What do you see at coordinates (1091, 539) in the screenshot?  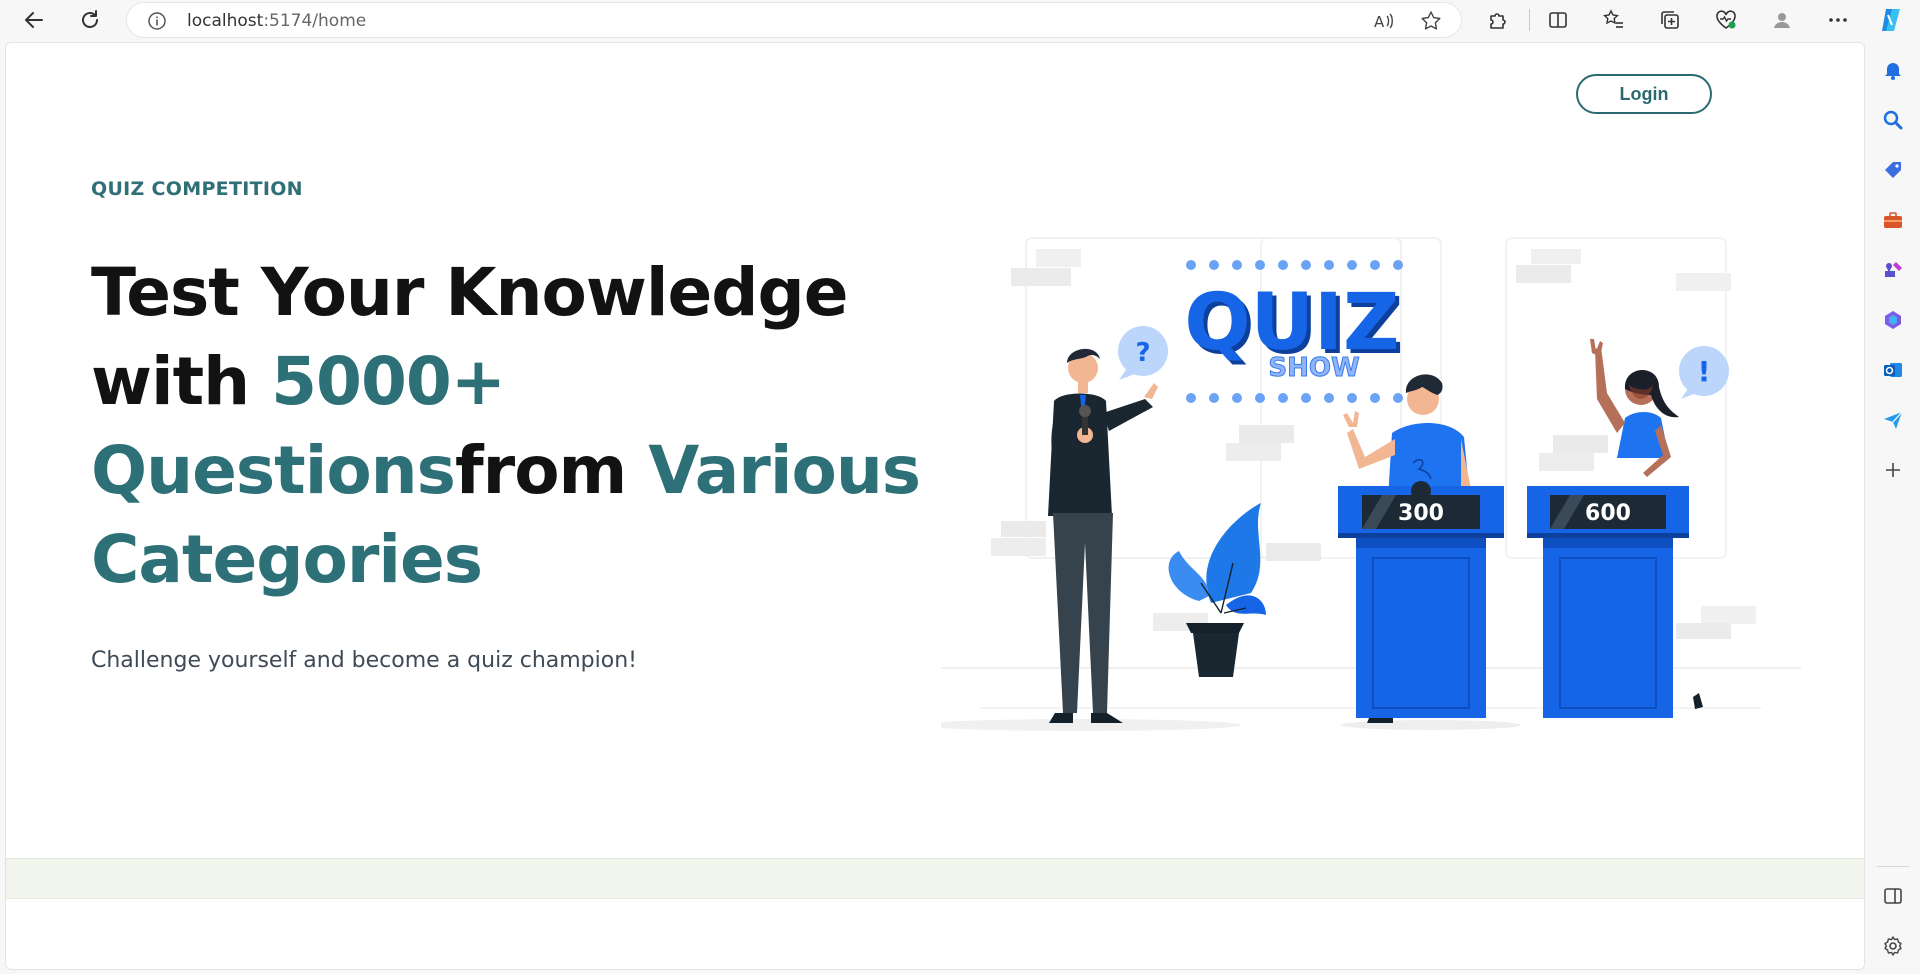 I see `host-figure` at bounding box center [1091, 539].